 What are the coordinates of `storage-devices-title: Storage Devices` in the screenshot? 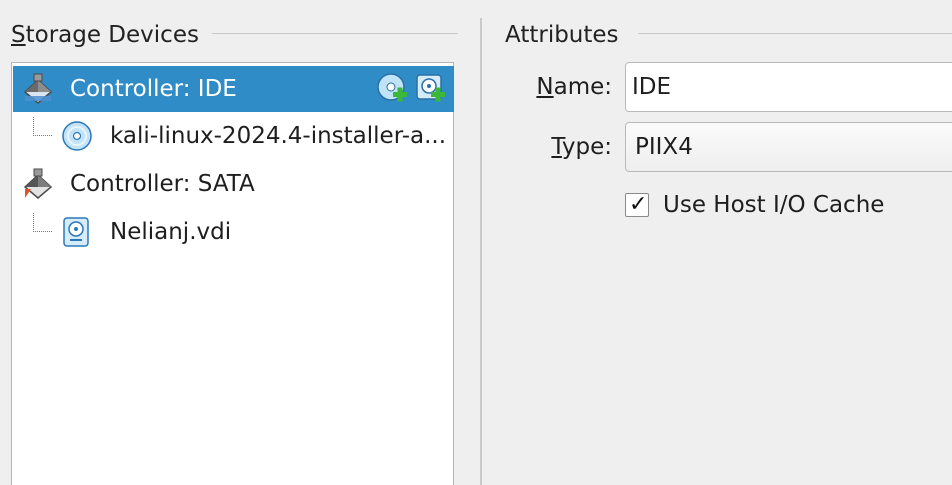 It's located at (105, 35).